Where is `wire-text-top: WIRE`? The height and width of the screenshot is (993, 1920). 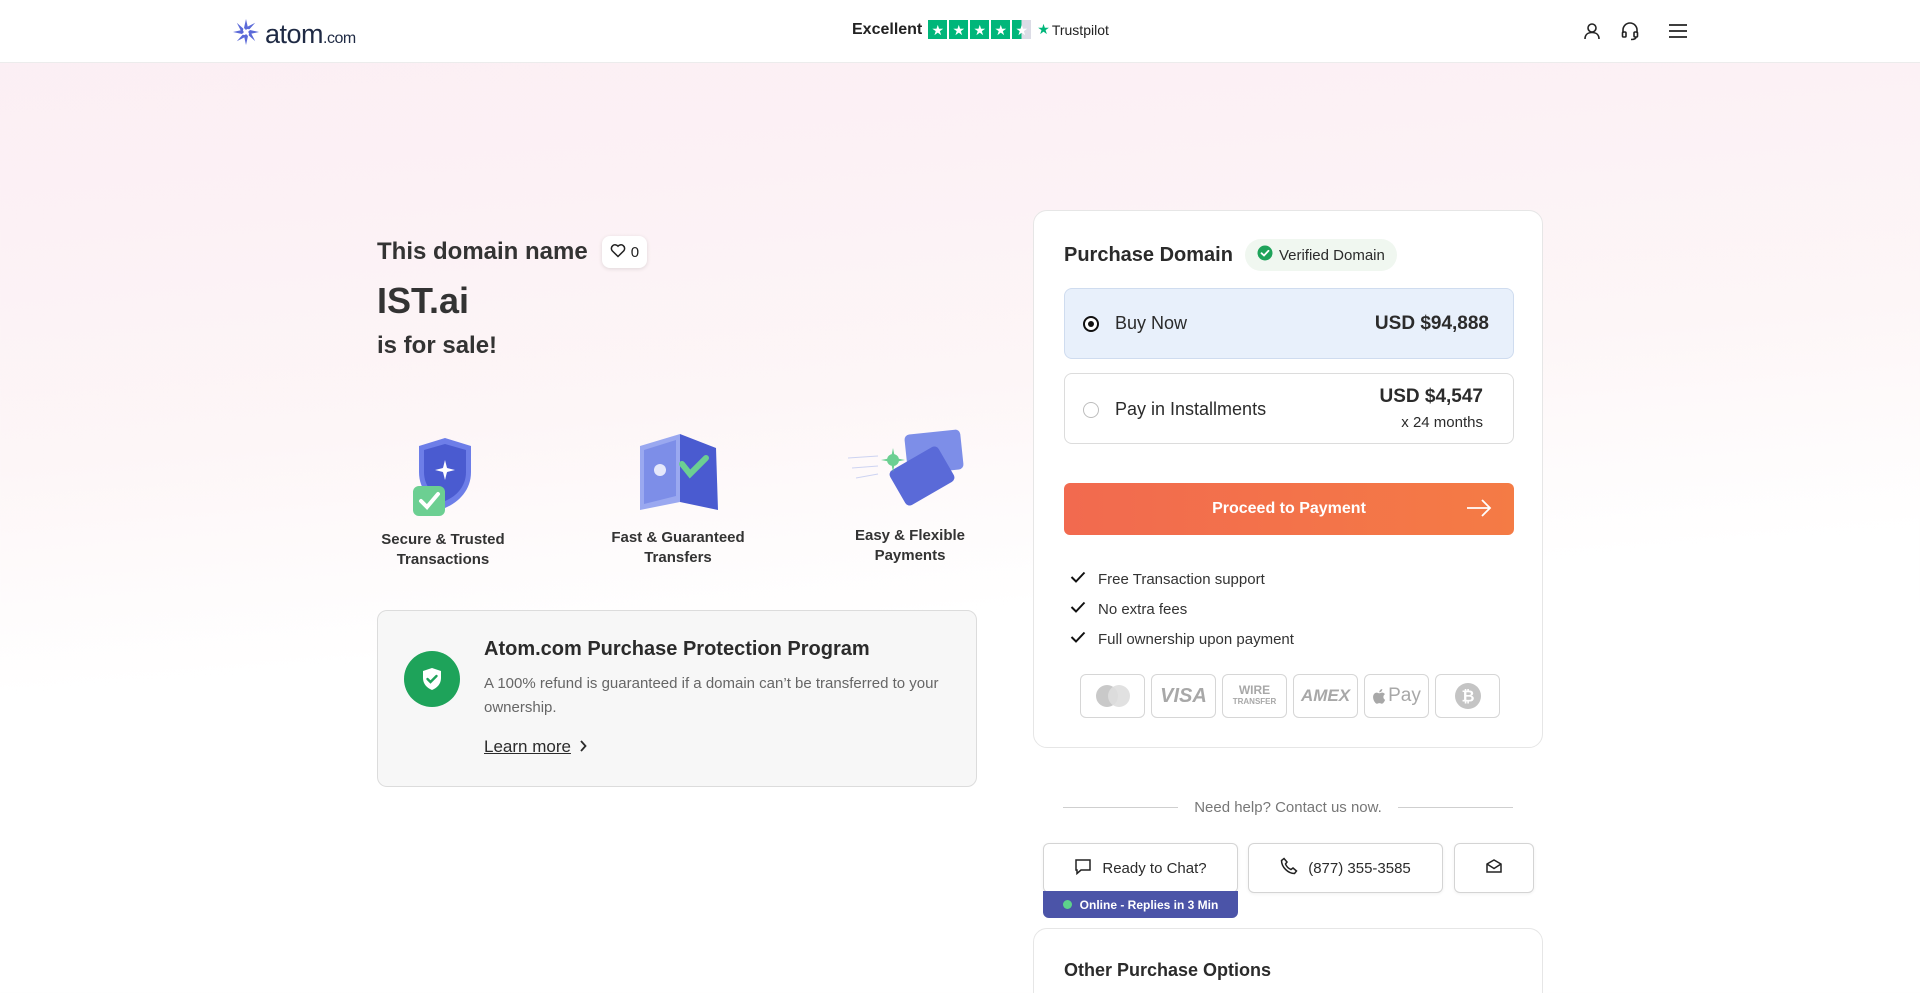 wire-text-top: WIRE is located at coordinates (1254, 690).